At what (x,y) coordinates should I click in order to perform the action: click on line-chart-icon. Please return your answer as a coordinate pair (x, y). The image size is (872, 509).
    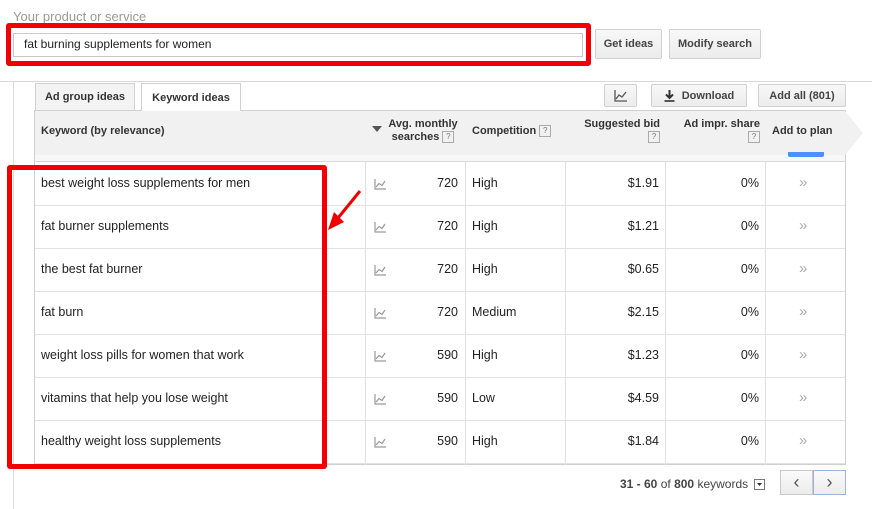
    Looking at the image, I should click on (620, 95).